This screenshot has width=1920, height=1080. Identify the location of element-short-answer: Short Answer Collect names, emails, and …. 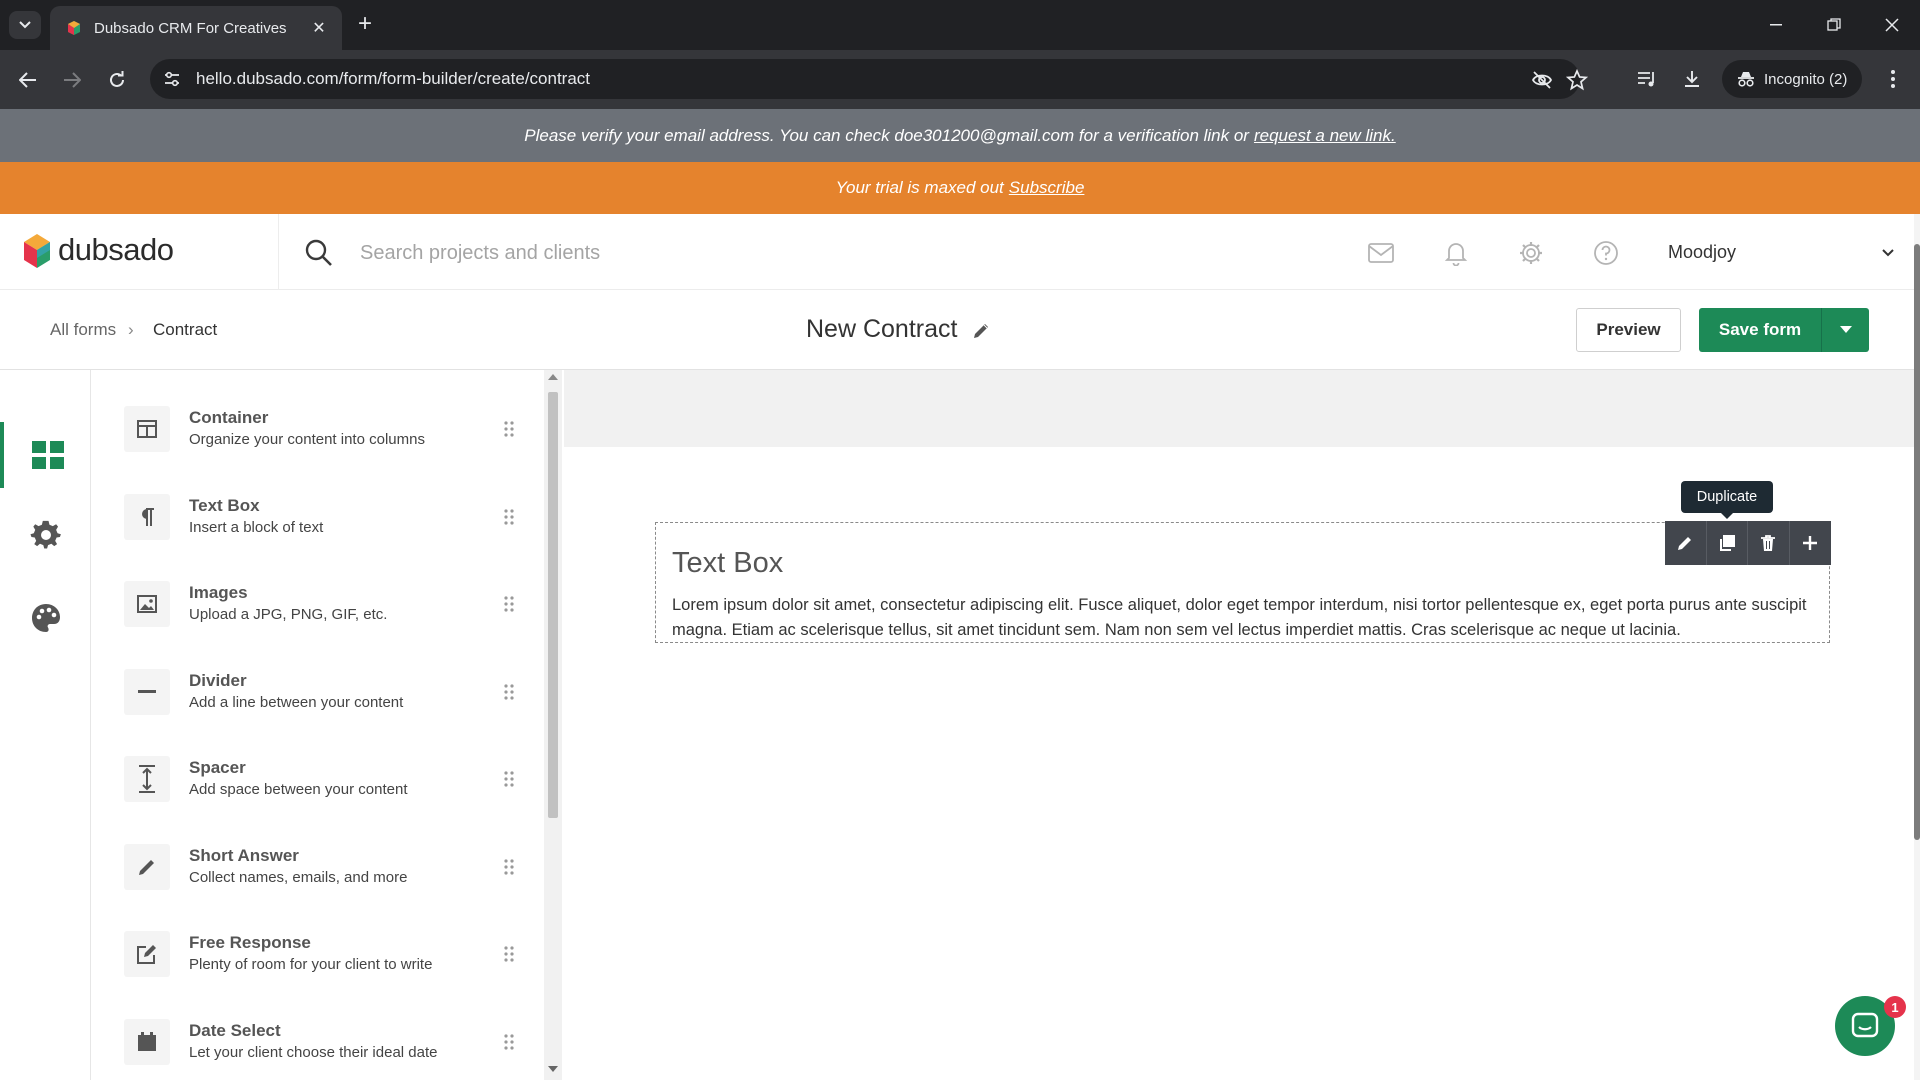
(318, 877).